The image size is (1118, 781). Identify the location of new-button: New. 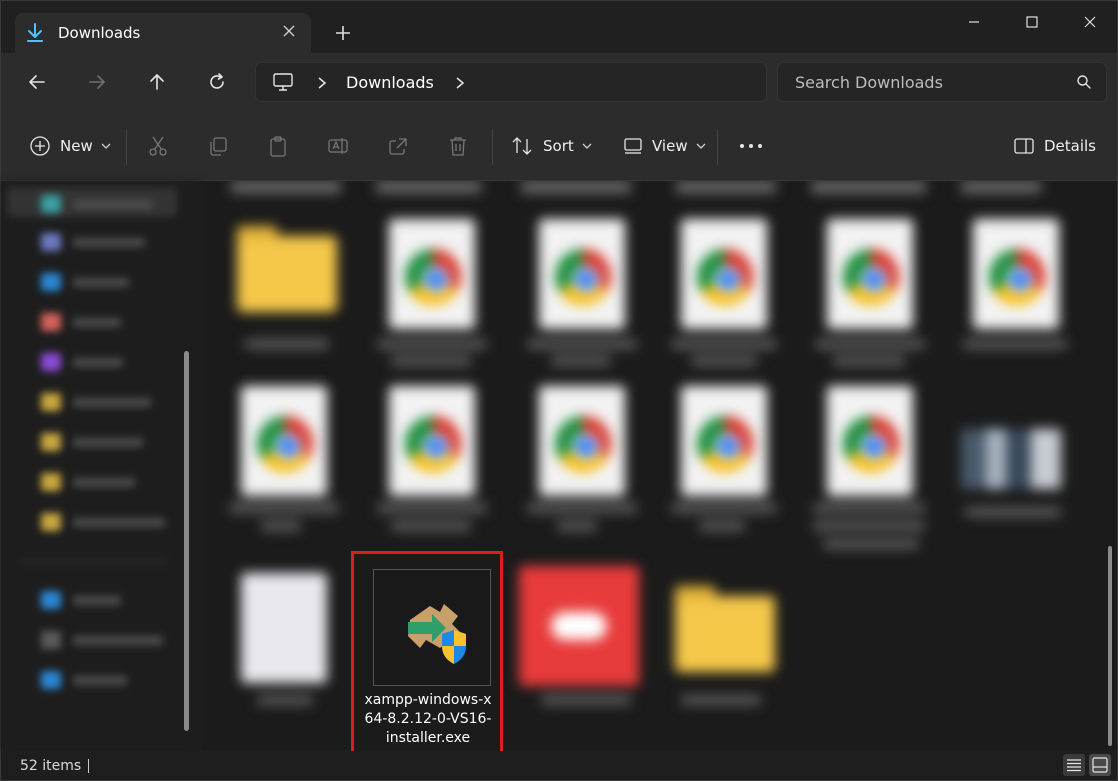
(70, 146).